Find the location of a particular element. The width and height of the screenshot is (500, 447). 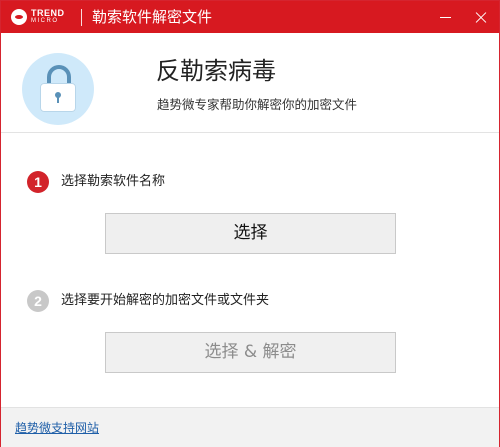

step-1-number-badge: 1 is located at coordinates (38, 182).